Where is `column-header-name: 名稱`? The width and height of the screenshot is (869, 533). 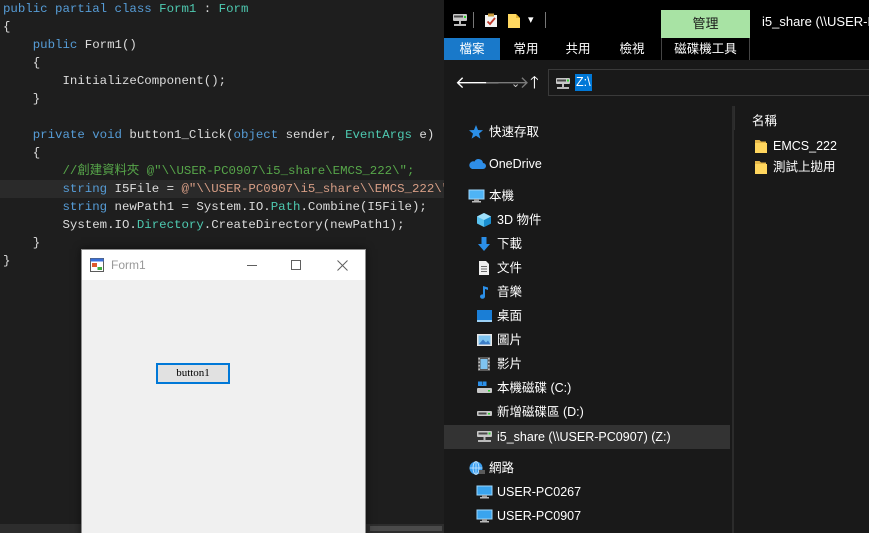
column-header-name: 名稱 is located at coordinates (764, 119).